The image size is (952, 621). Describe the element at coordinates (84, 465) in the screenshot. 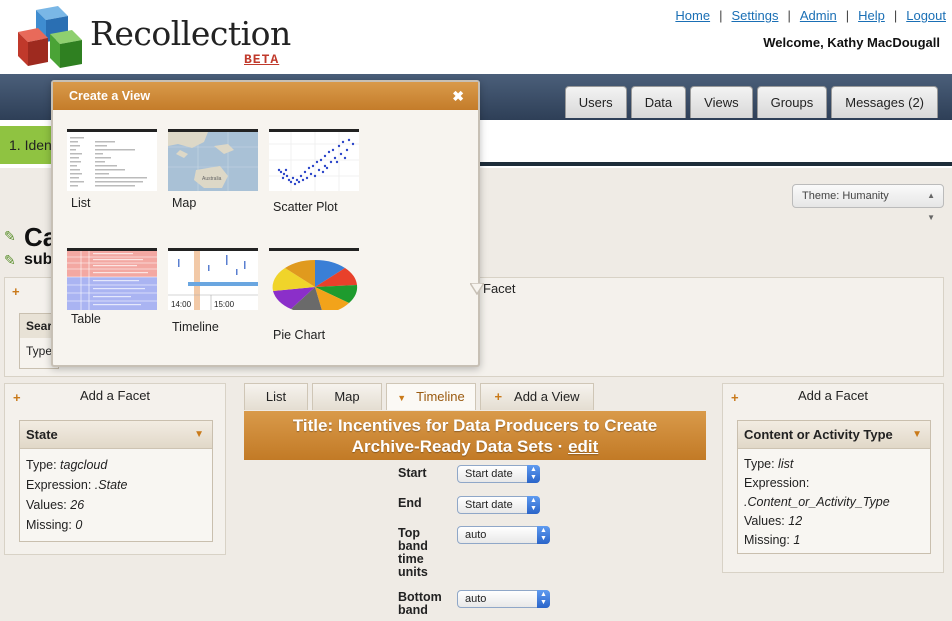

I see `type-value: tagcloud` at that location.